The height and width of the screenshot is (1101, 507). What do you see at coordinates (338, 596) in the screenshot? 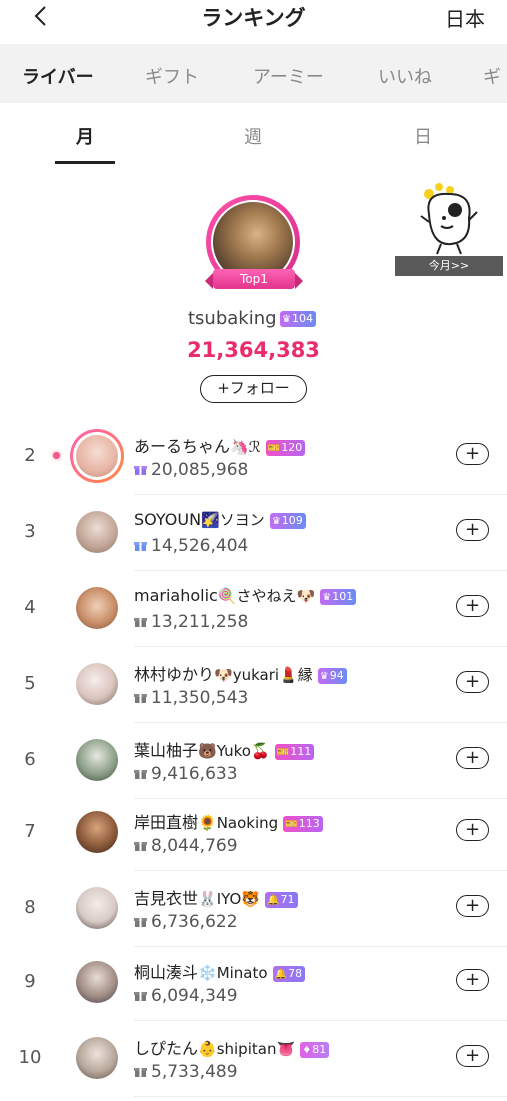
I see `level-badge: ♛101` at bounding box center [338, 596].